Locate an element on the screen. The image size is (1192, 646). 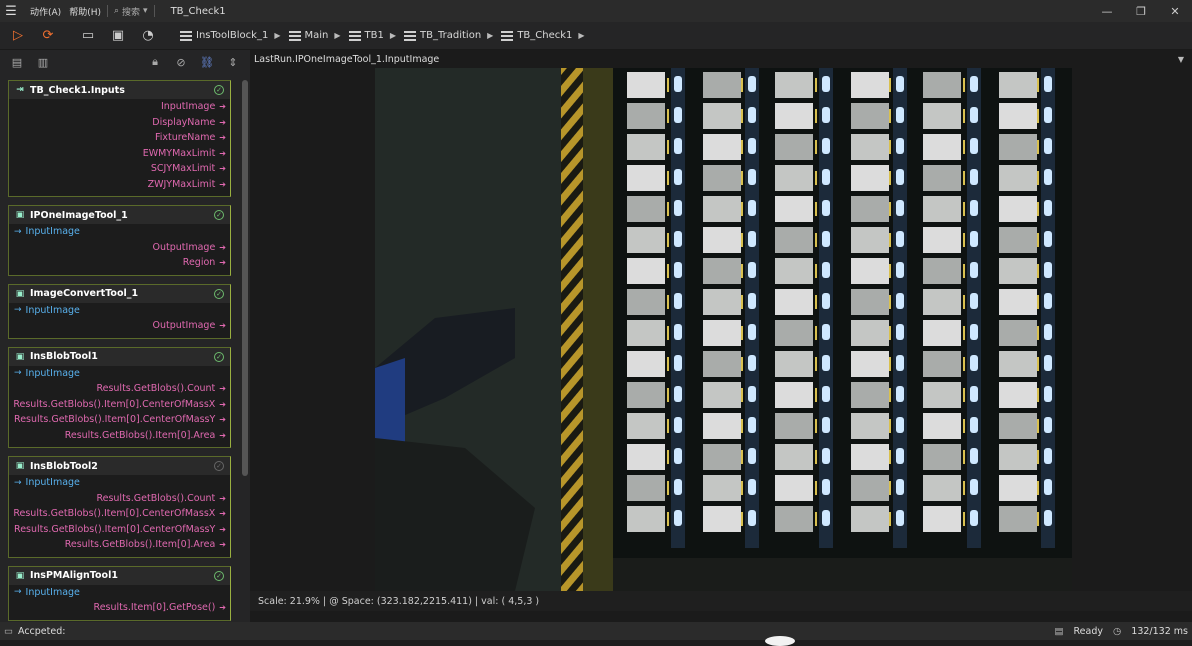
output-pin-label: SCJYMaxLimit is located at coordinates (183, 169).